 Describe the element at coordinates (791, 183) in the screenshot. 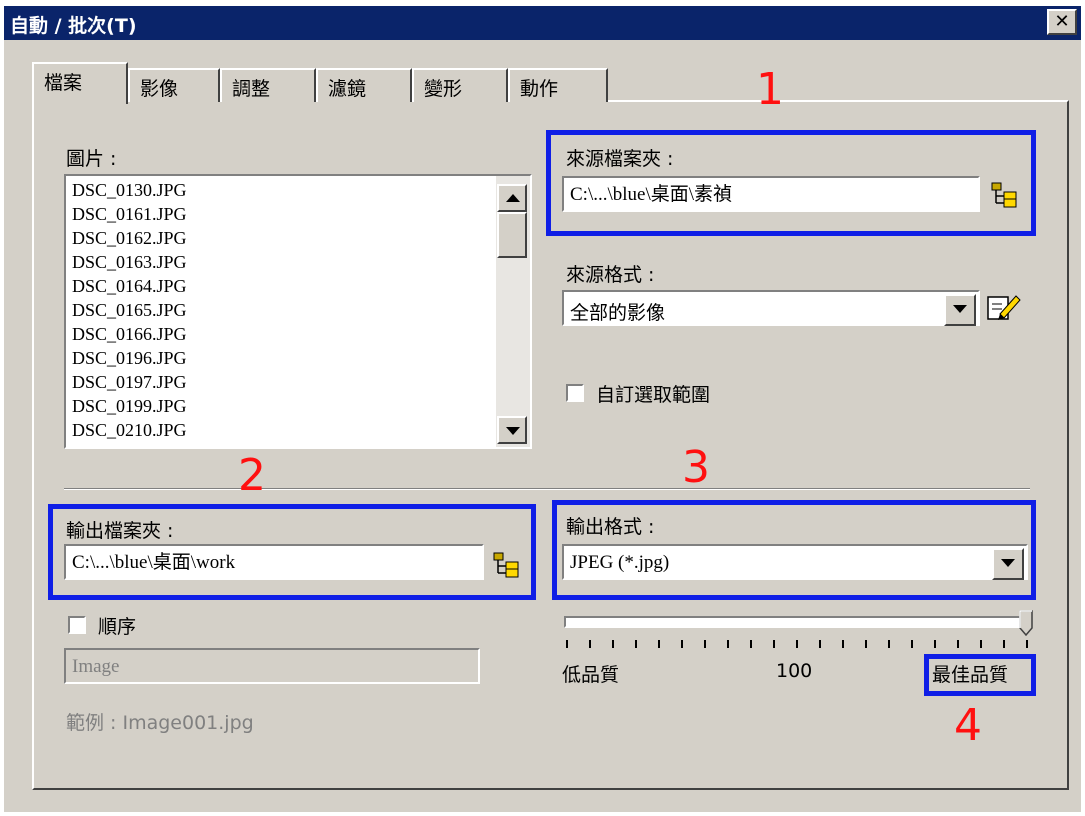

I see `highlight-box-source-folder` at that location.